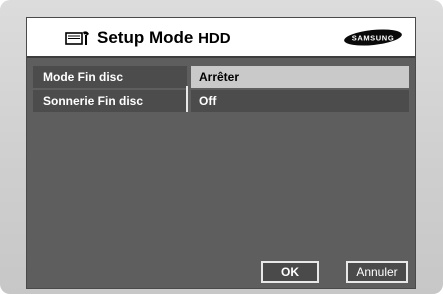  Describe the element at coordinates (77, 38) in the screenshot. I see `setup-tool-icon` at that location.